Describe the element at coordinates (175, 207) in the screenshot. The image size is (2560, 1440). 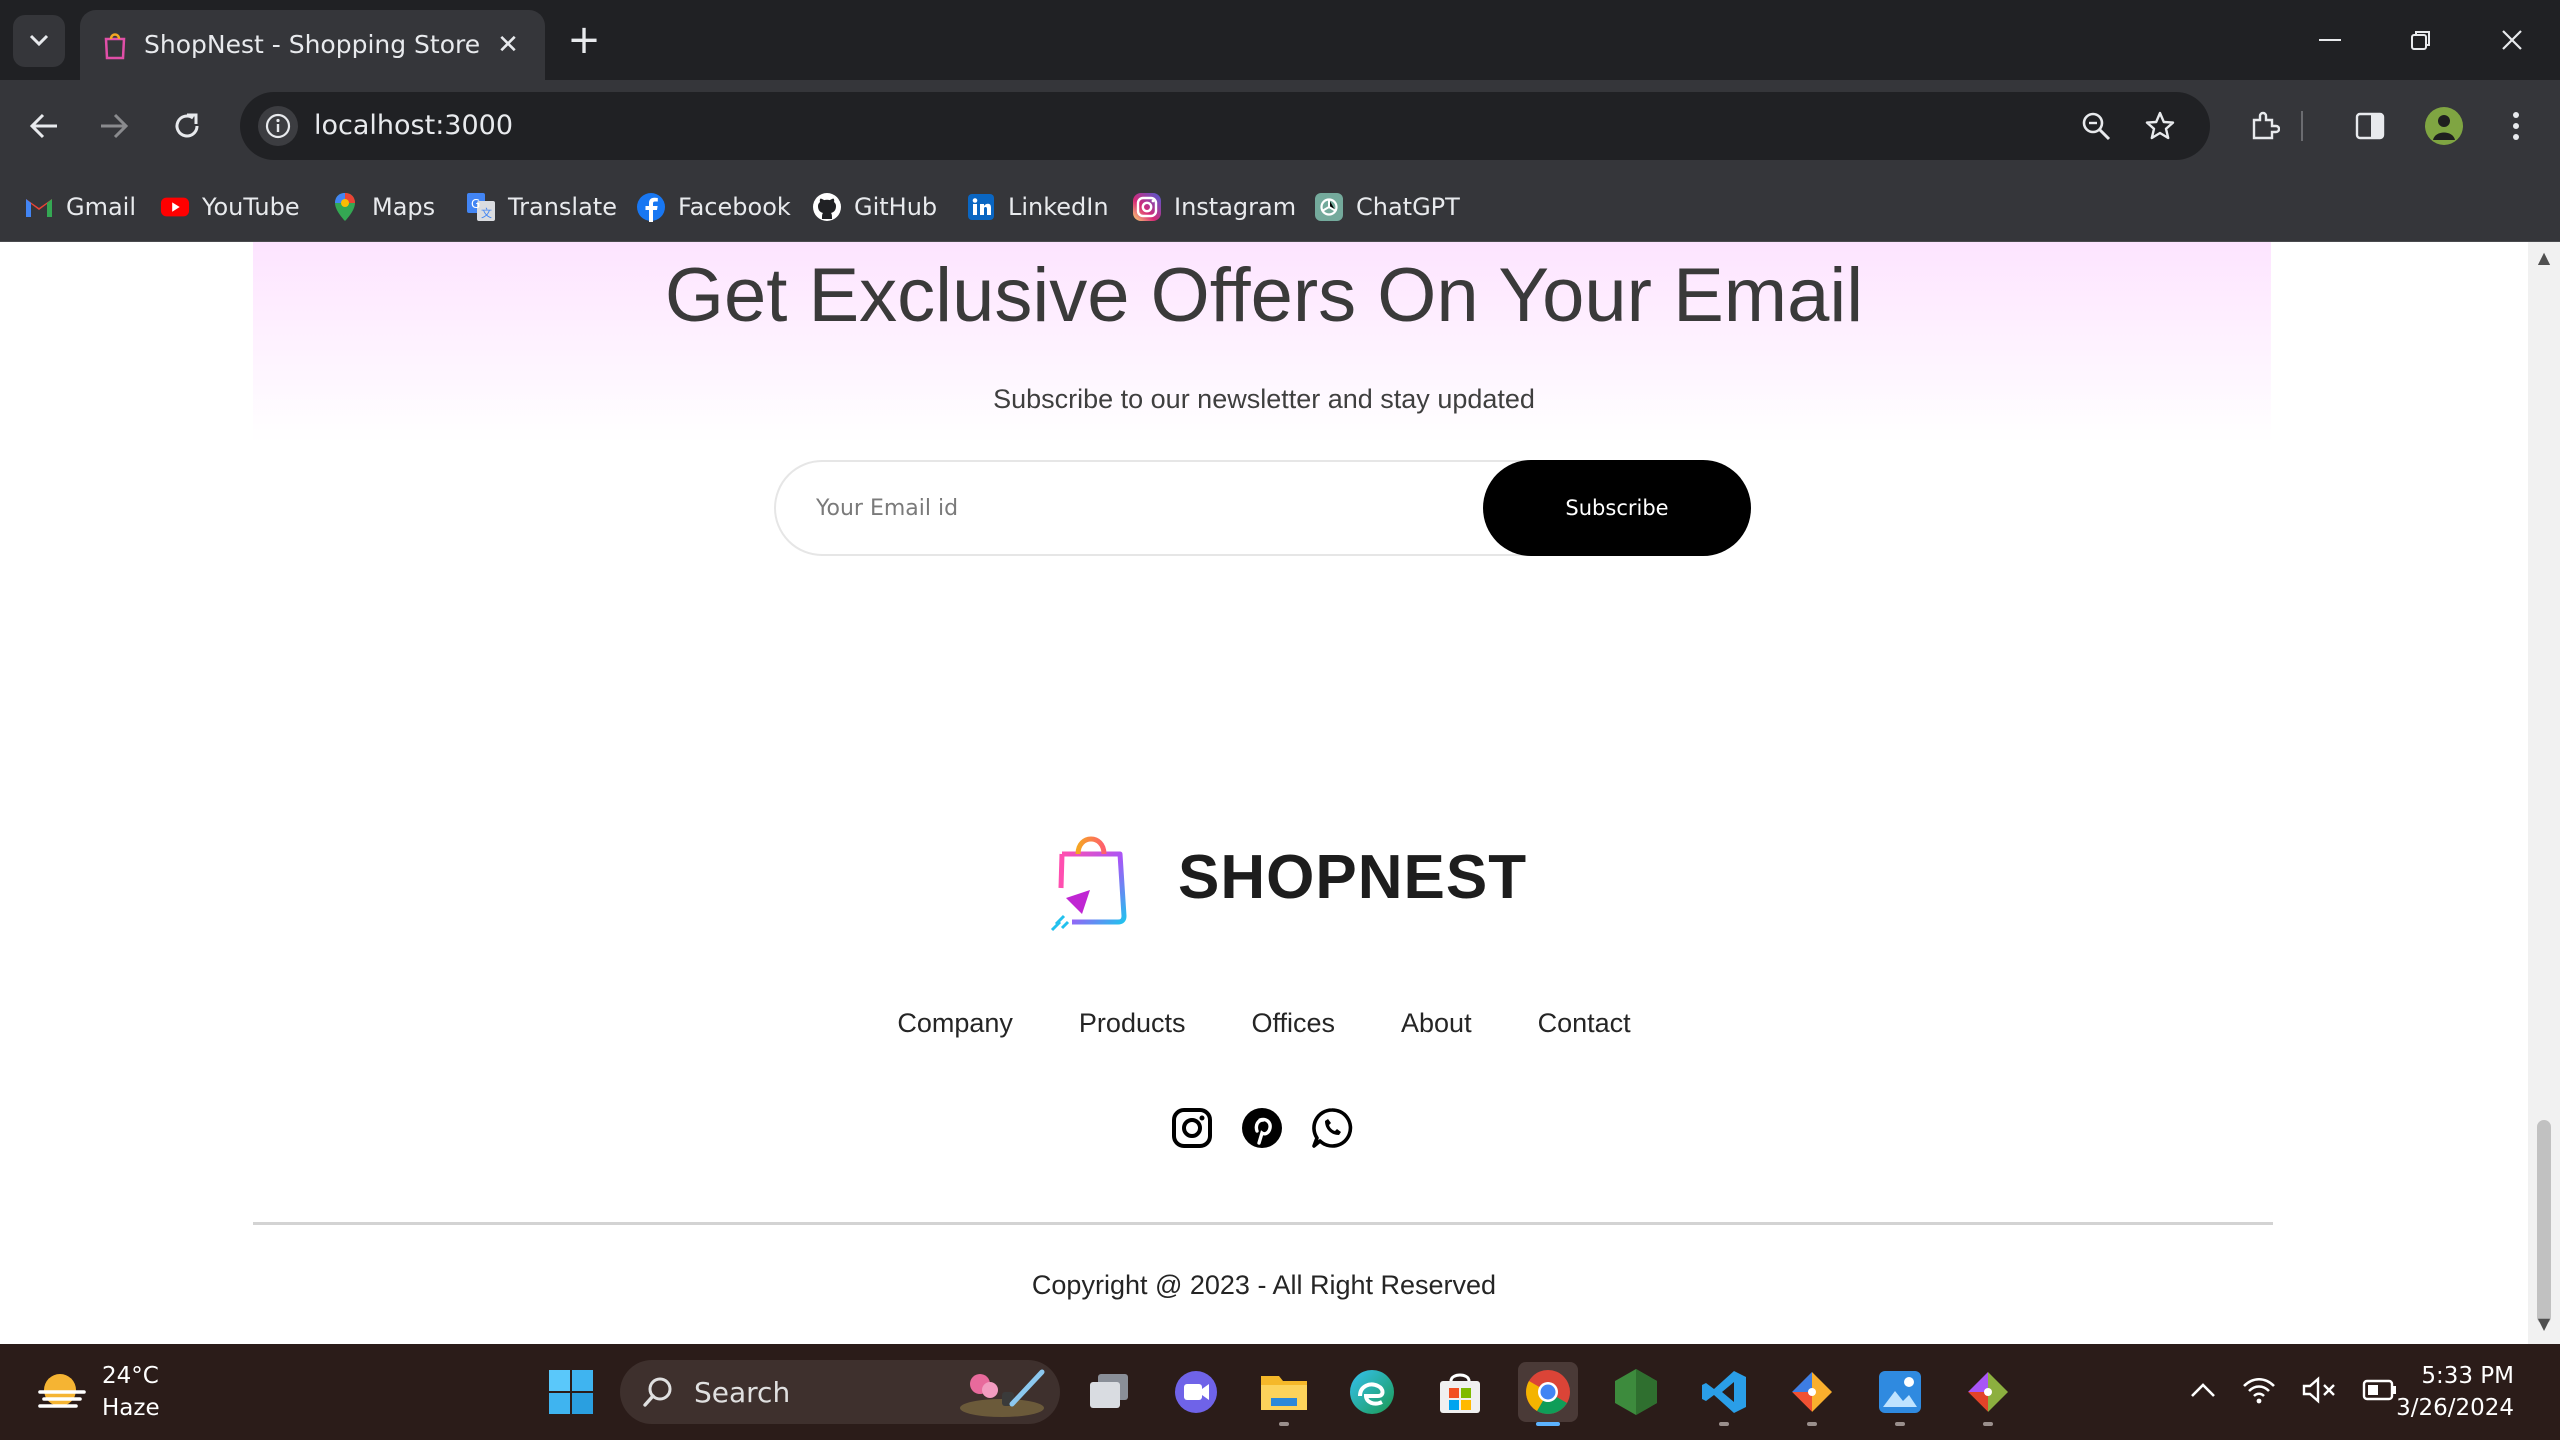
I see `youtube-icon` at that location.